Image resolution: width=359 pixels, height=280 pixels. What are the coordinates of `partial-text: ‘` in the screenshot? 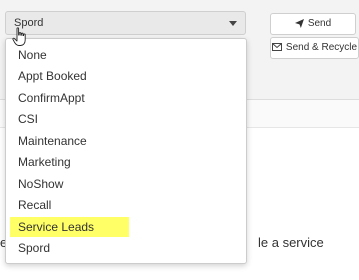 It's located at (96, 2).